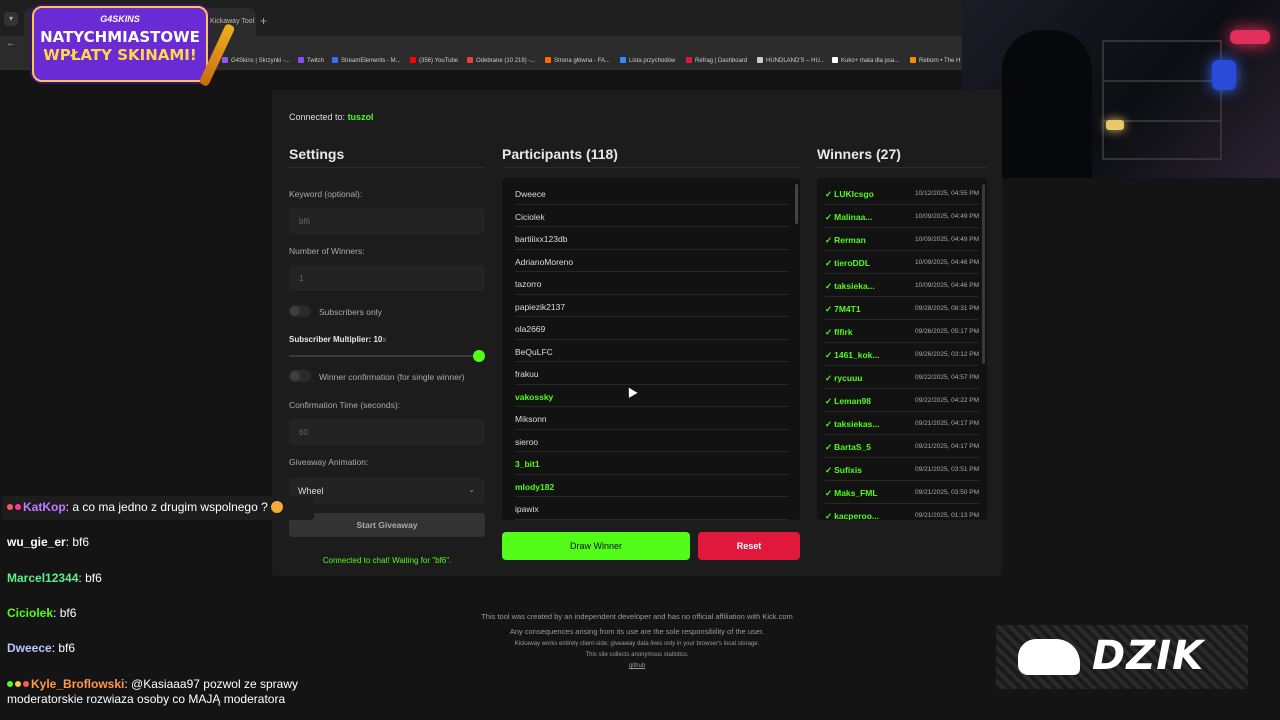 This screenshot has width=1280, height=720. What do you see at coordinates (387, 491) in the screenshot?
I see `animation-select: Wheel ⌄` at bounding box center [387, 491].